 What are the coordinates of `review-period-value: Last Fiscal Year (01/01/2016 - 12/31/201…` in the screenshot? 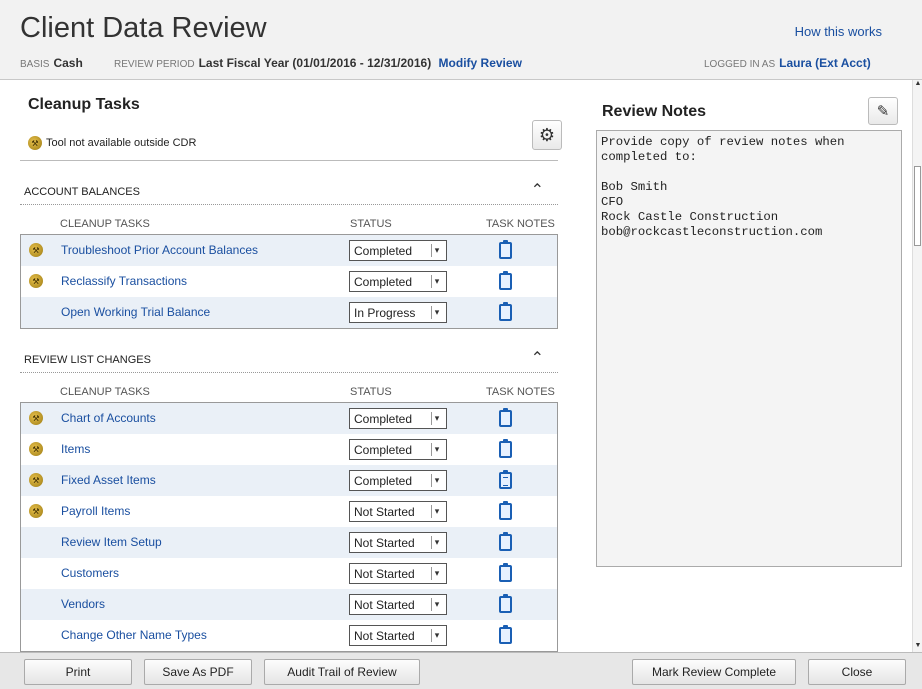 It's located at (315, 63).